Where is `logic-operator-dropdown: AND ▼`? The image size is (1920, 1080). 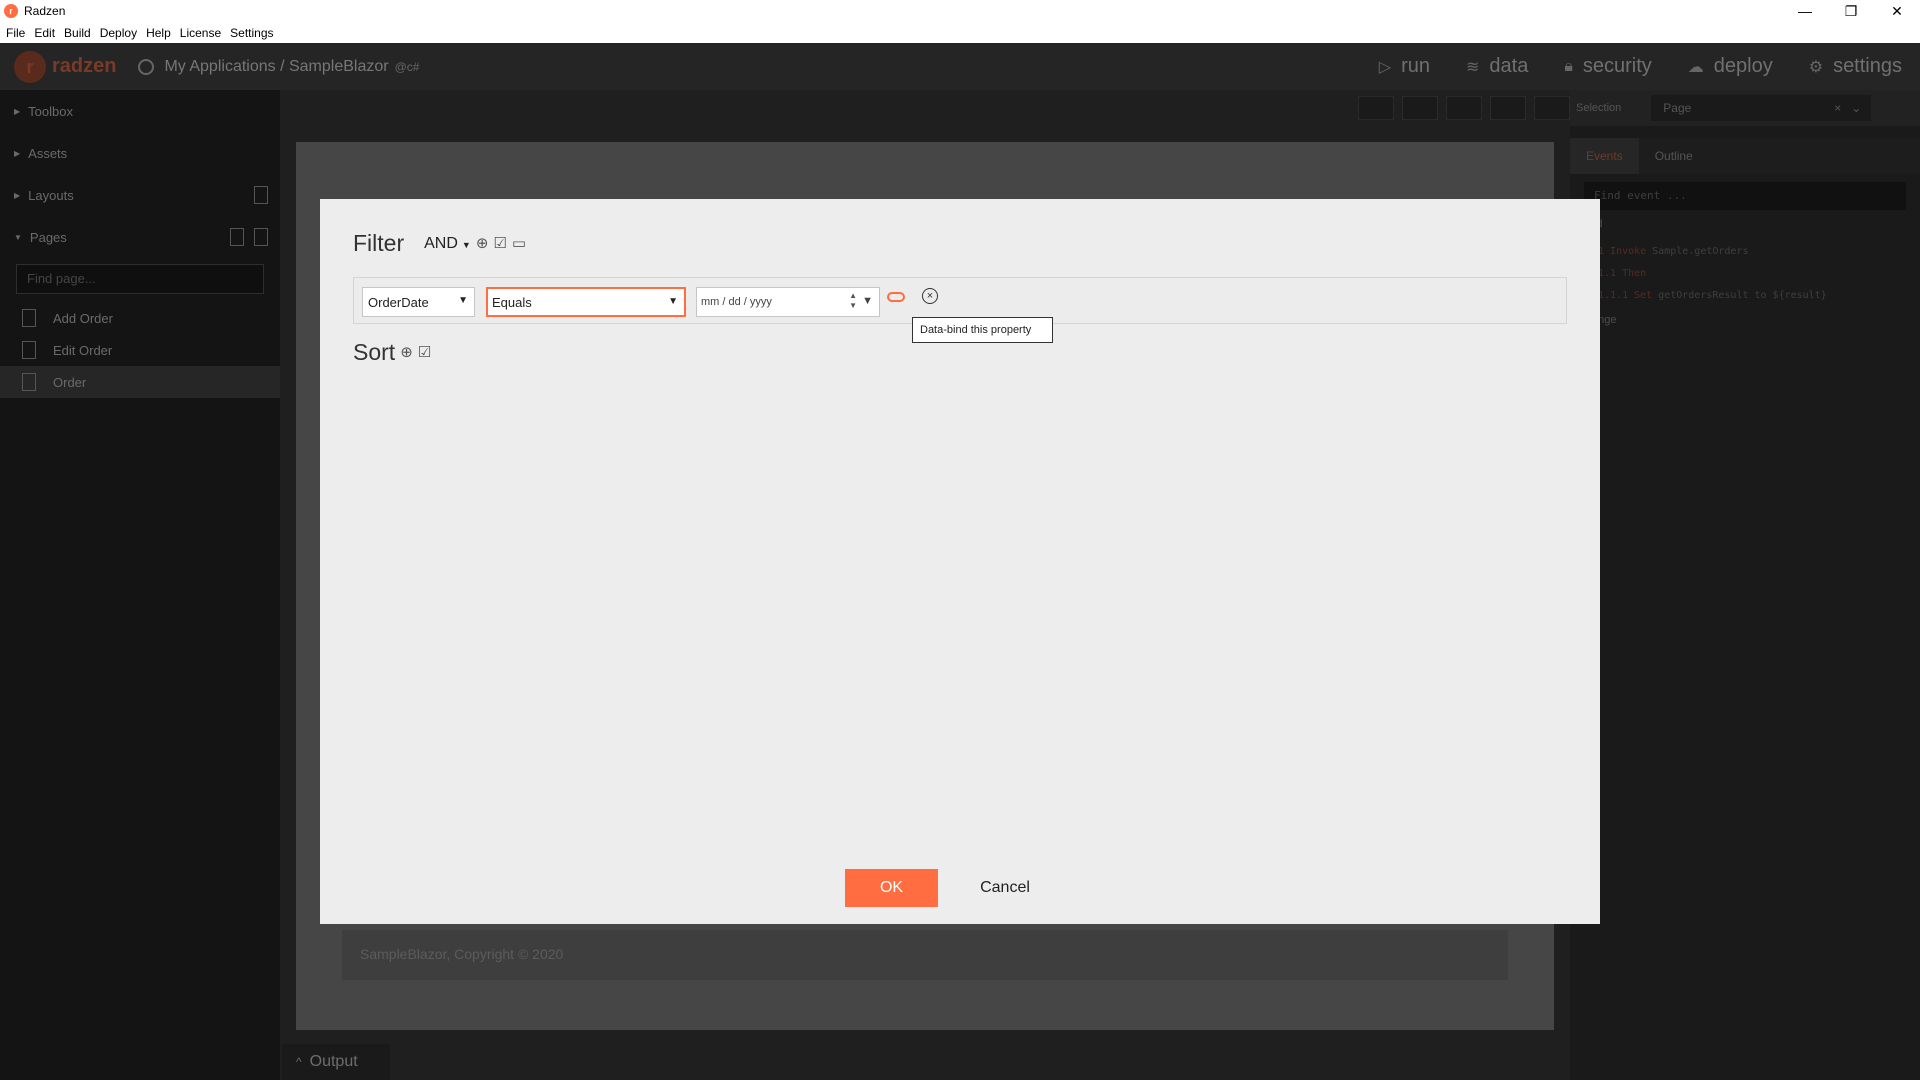
logic-operator-dropdown: AND ▼ is located at coordinates (447, 244).